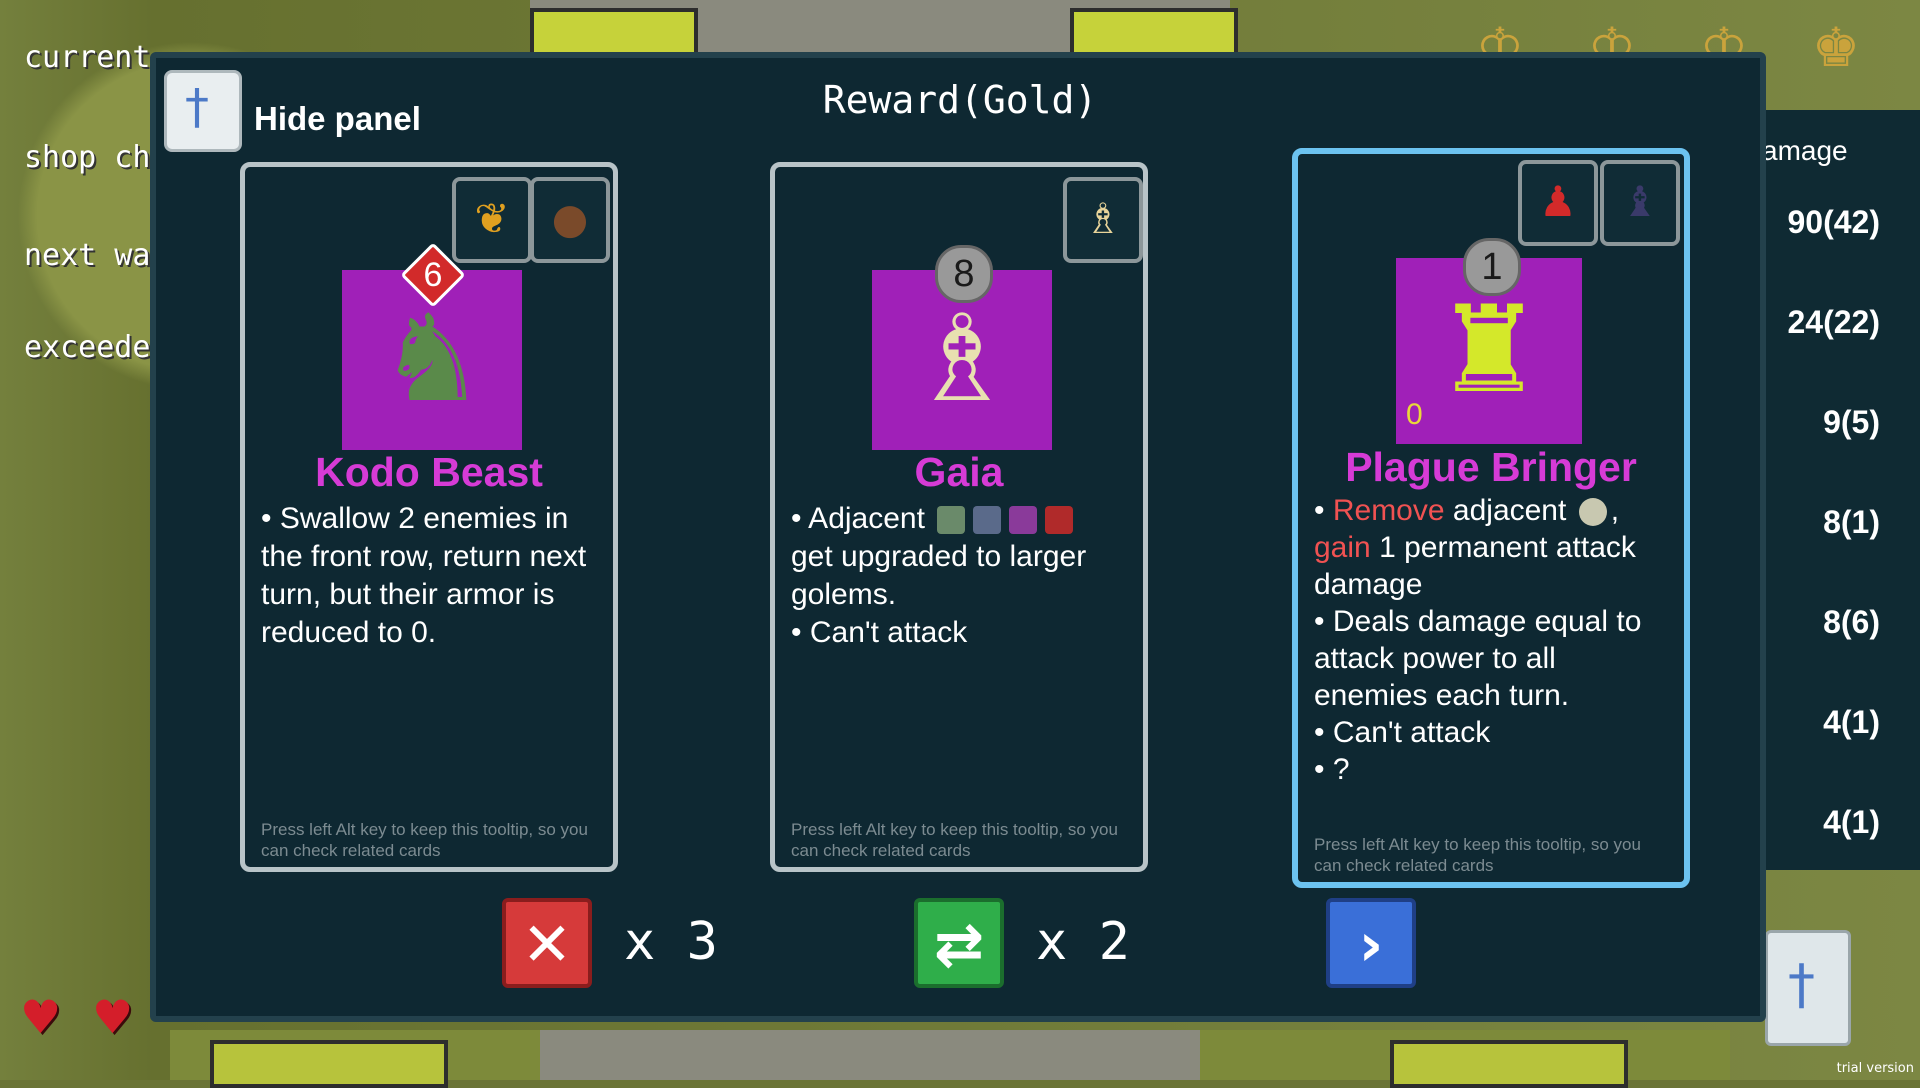  What do you see at coordinates (939, 575) in the screenshot?
I see `desc-rest: get upgraded to larger golems.` at bounding box center [939, 575].